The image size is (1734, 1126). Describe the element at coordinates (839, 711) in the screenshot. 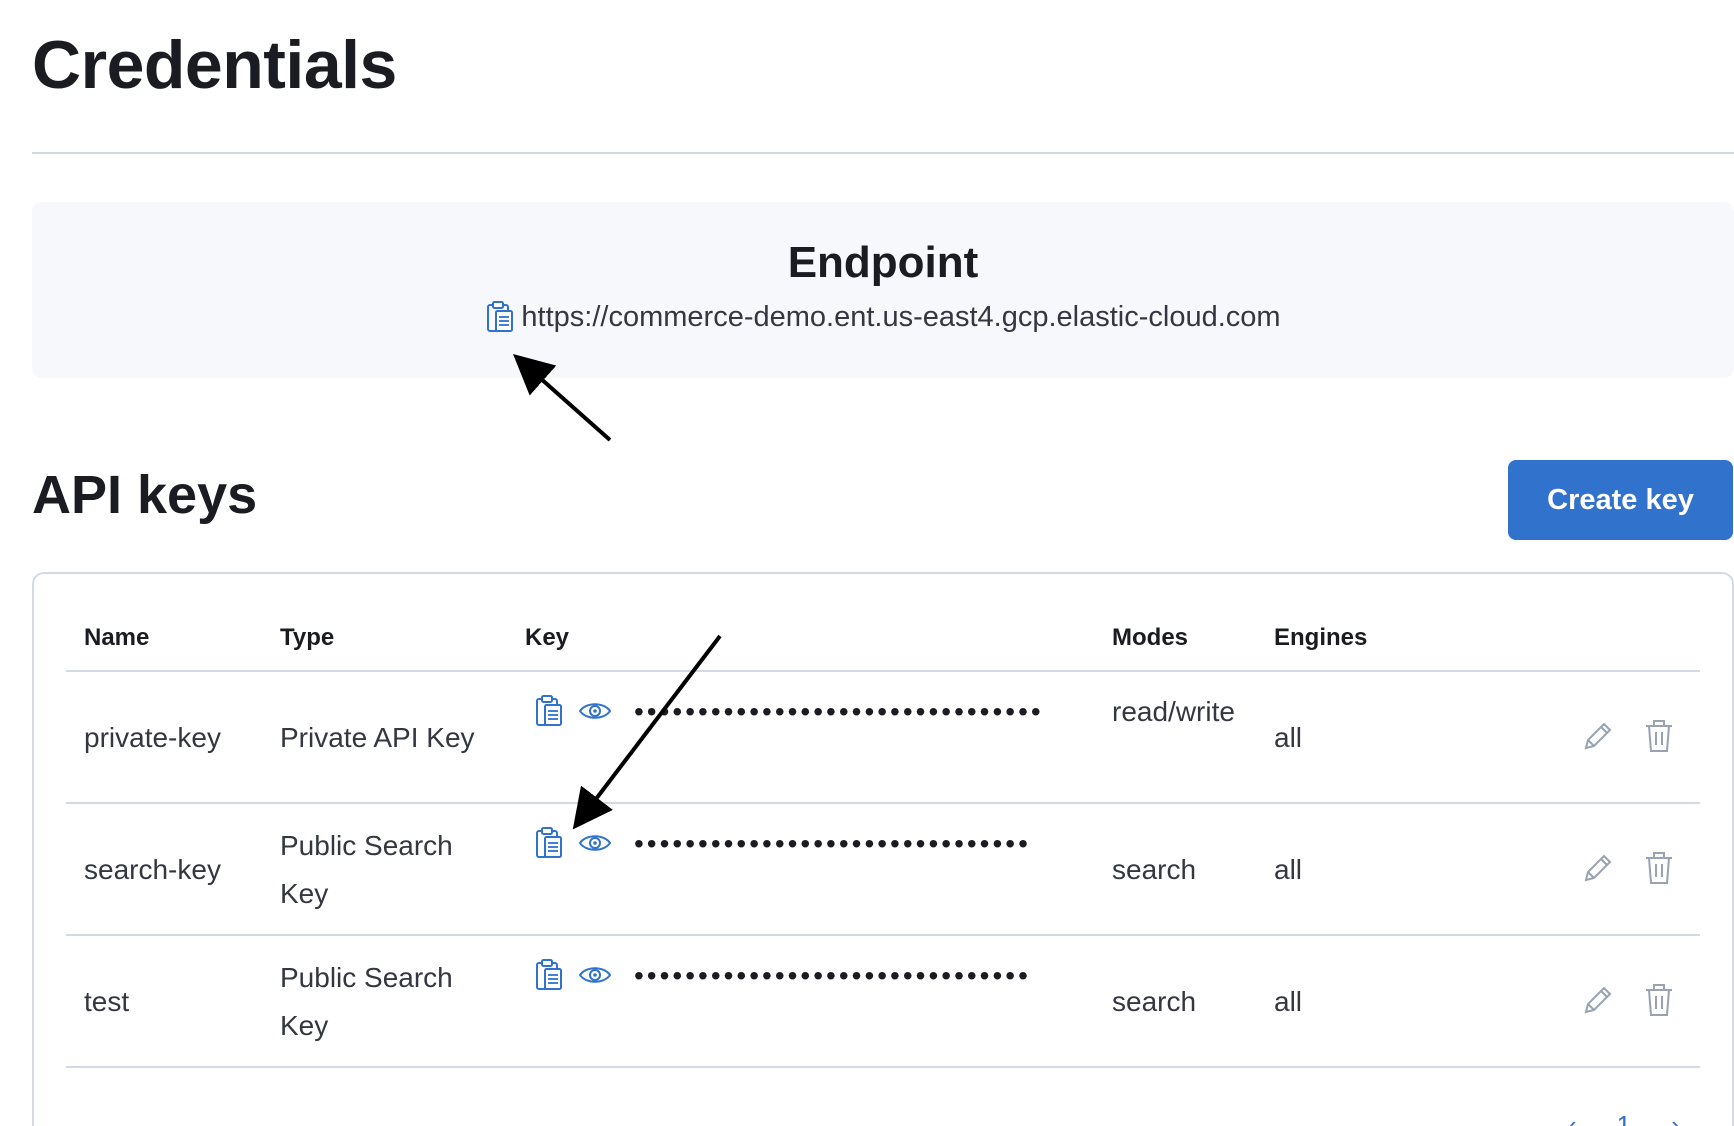

I see `row-key-masked: ••••••••••••••••••••••••••••••••` at that location.